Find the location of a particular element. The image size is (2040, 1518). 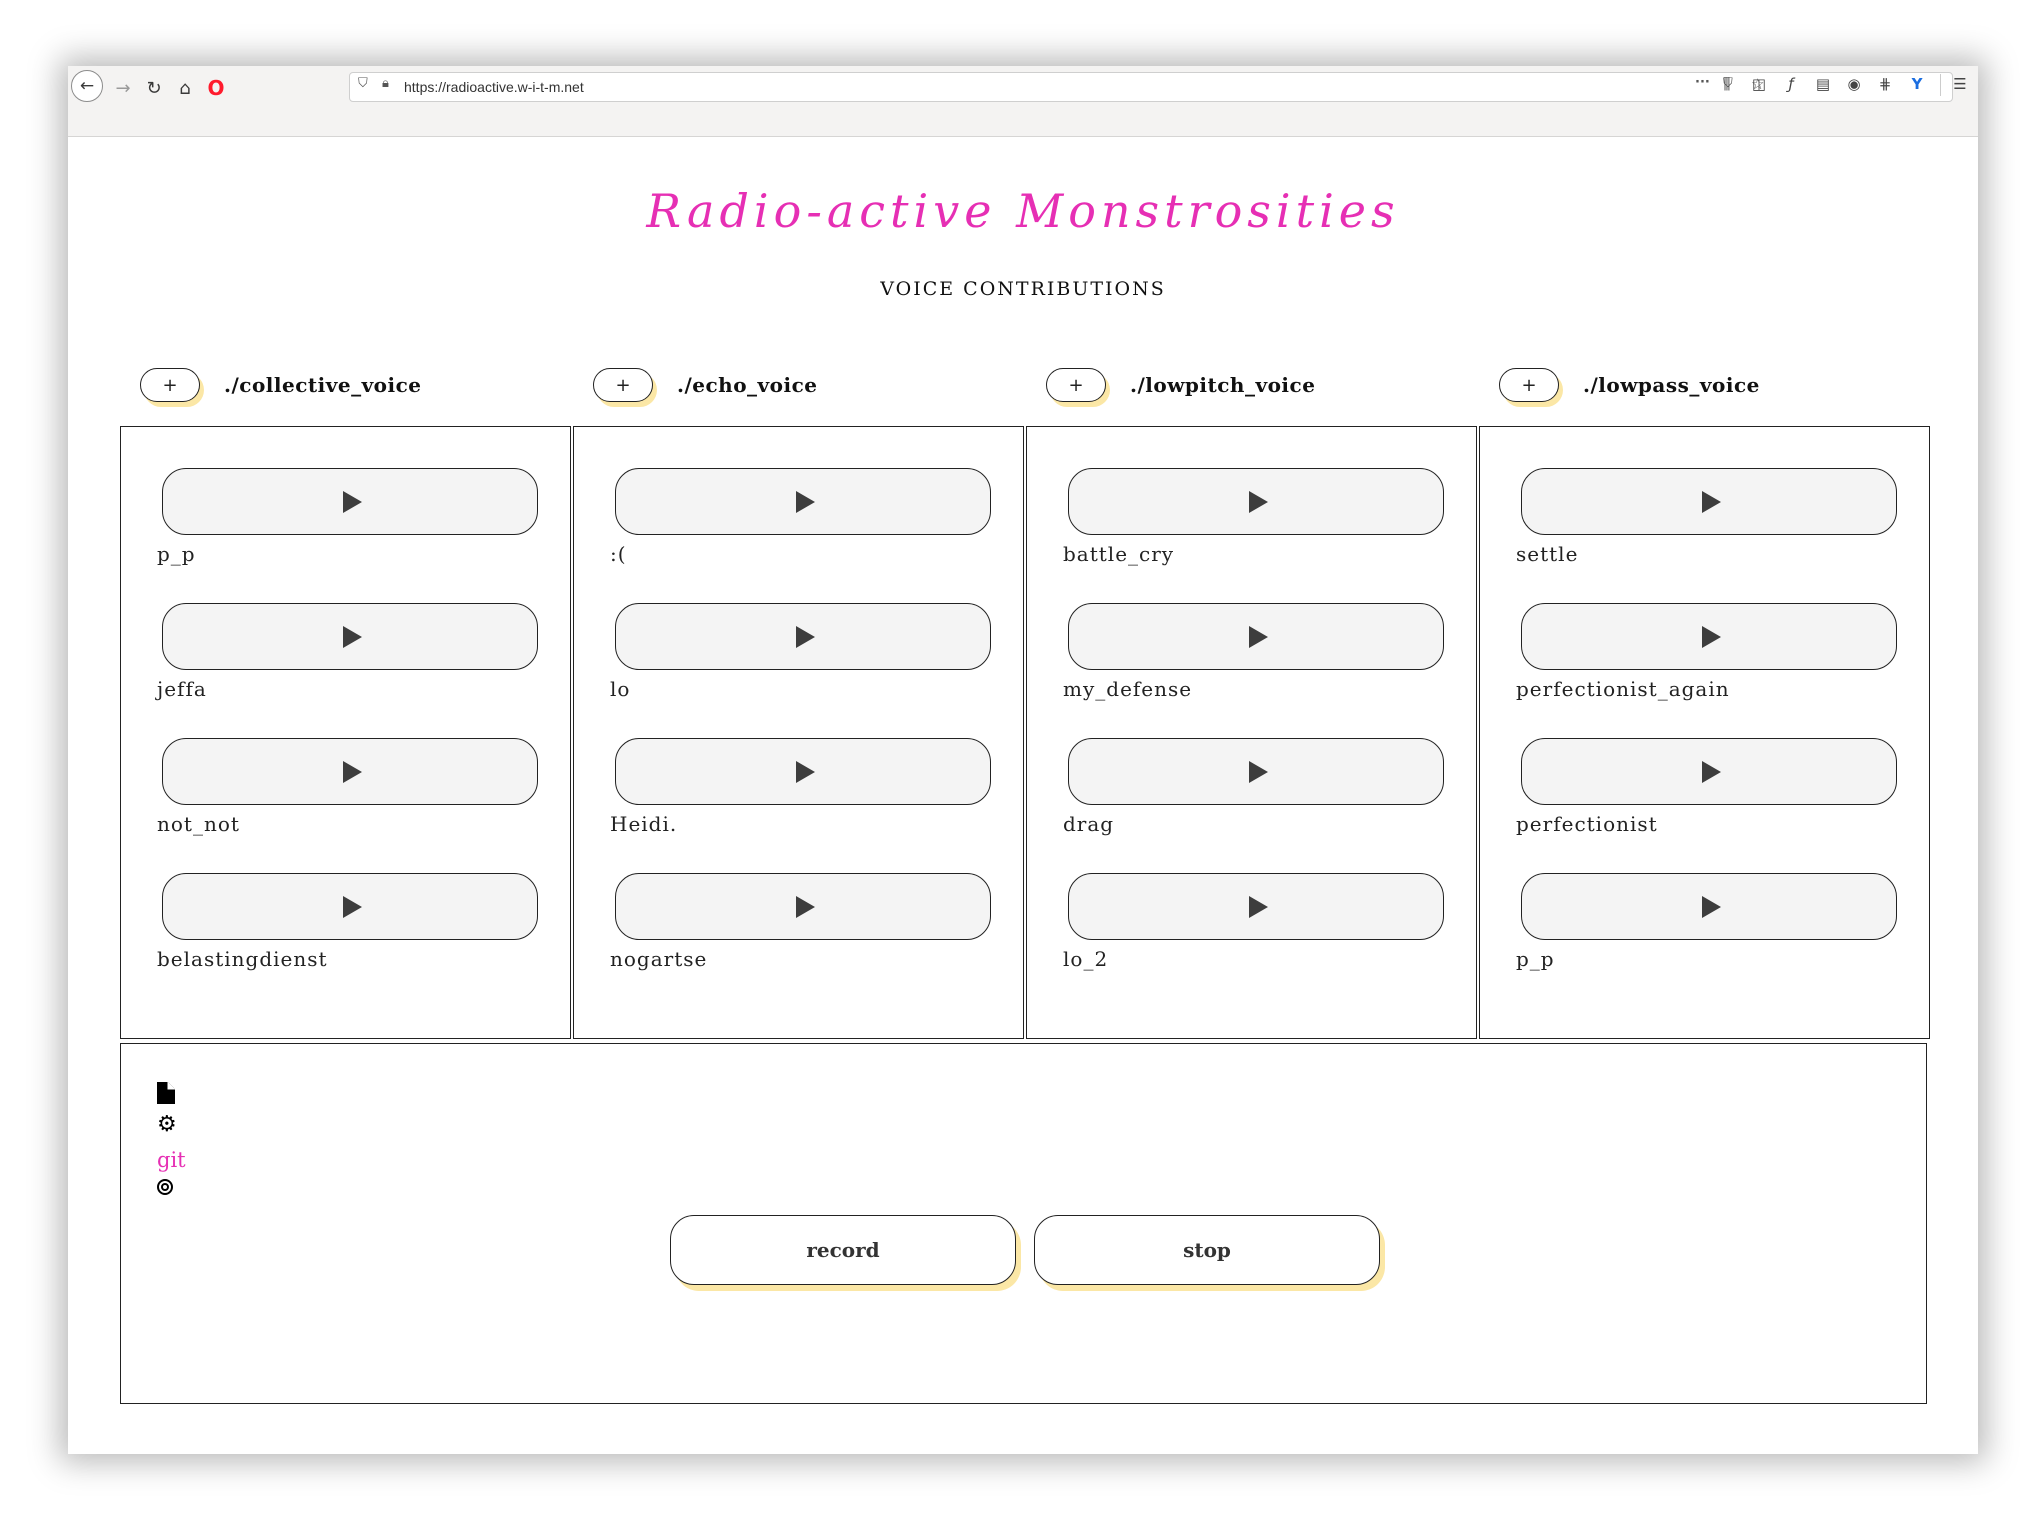

clip-label: battle_cry is located at coordinates (1119, 554).